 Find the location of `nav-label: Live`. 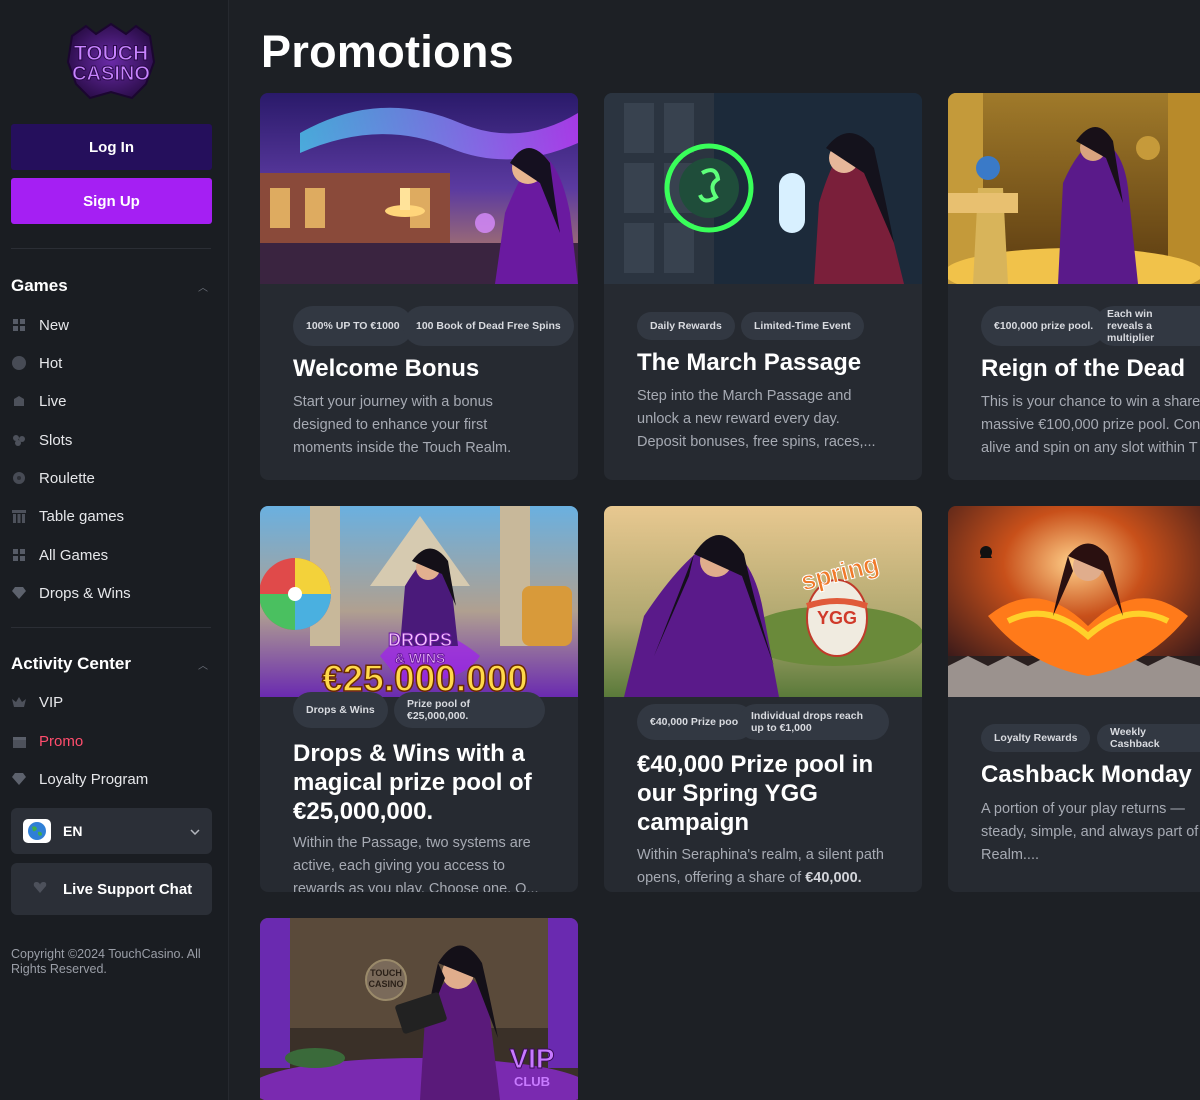

nav-label: Live is located at coordinates (53, 401).